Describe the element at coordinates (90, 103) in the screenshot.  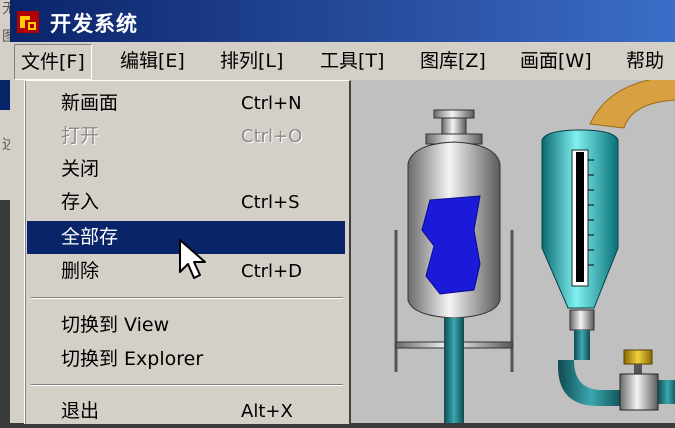
I see `menu-item-label: 新画面` at that location.